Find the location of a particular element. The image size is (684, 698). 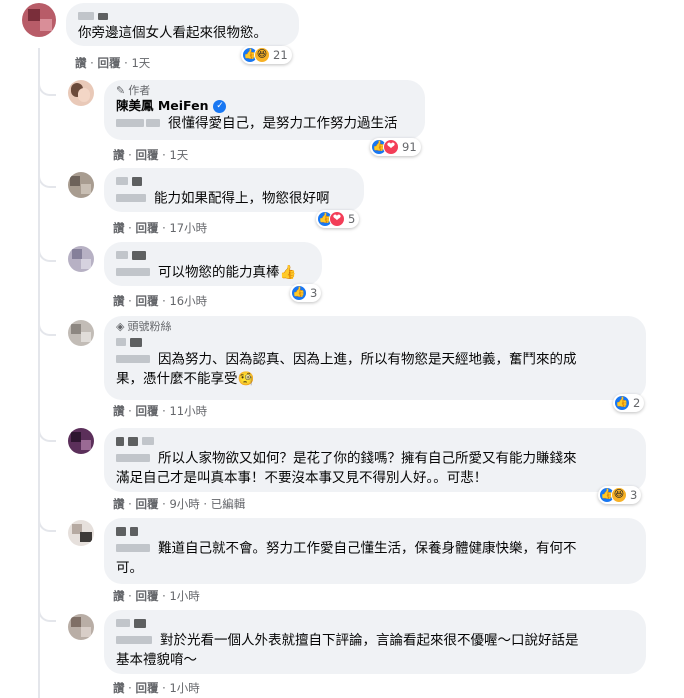

reaction-summary: 👍 ❤ 91 is located at coordinates (395, 147).